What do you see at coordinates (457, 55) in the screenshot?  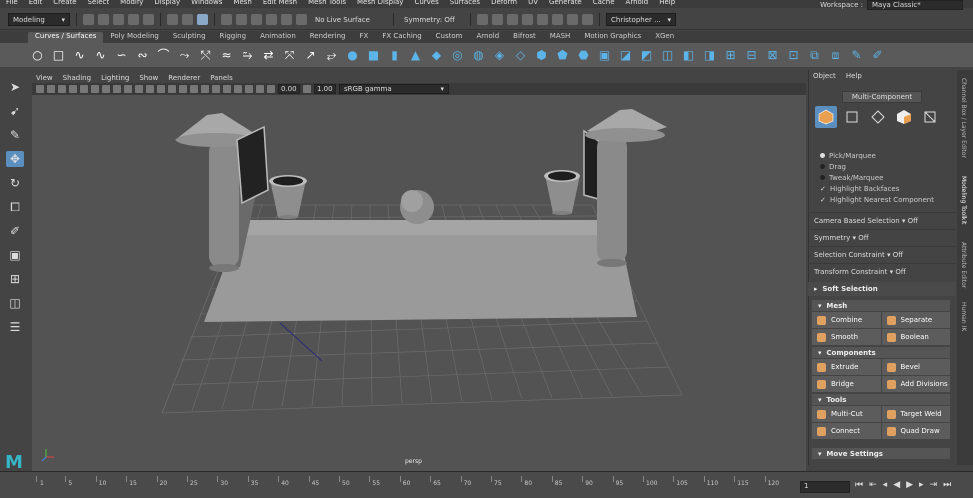 I see `nurbs-torus-icon: ◎` at bounding box center [457, 55].